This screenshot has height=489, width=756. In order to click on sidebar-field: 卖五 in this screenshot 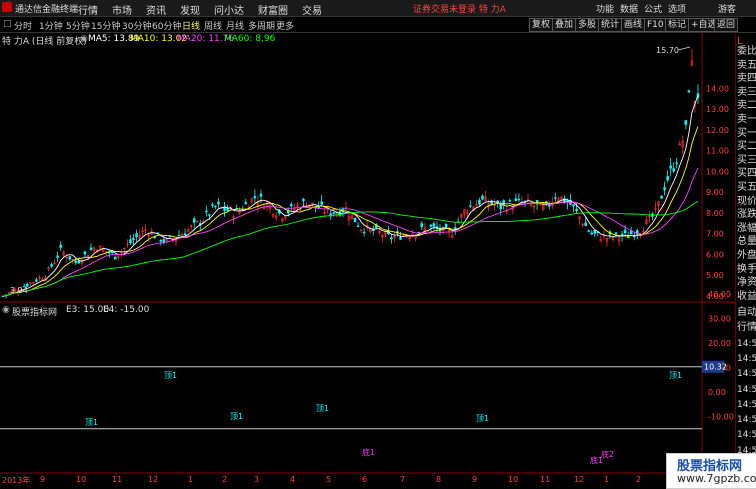, I will do `click(746, 65)`.